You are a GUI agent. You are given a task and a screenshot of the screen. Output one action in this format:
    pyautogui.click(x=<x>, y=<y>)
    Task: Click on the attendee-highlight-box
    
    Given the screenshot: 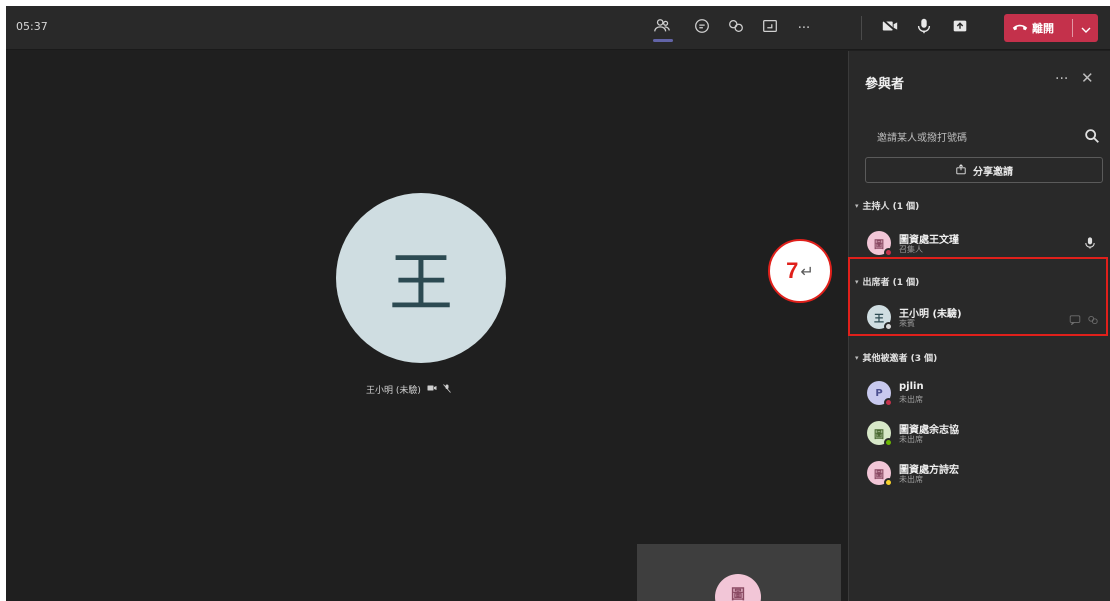 What is the action you would take?
    pyautogui.click(x=978, y=296)
    